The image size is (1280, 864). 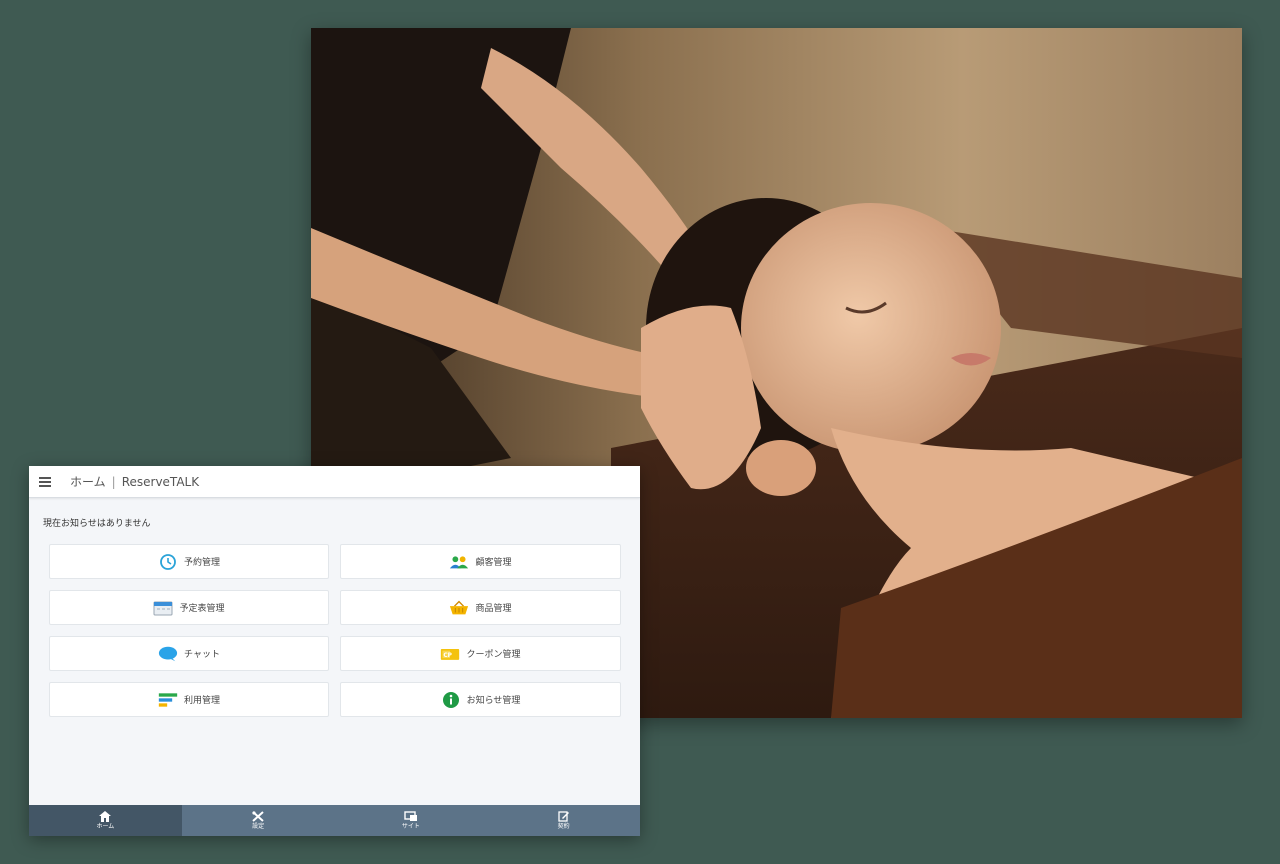 I want to click on clock-icon, so click(x=168, y=562).